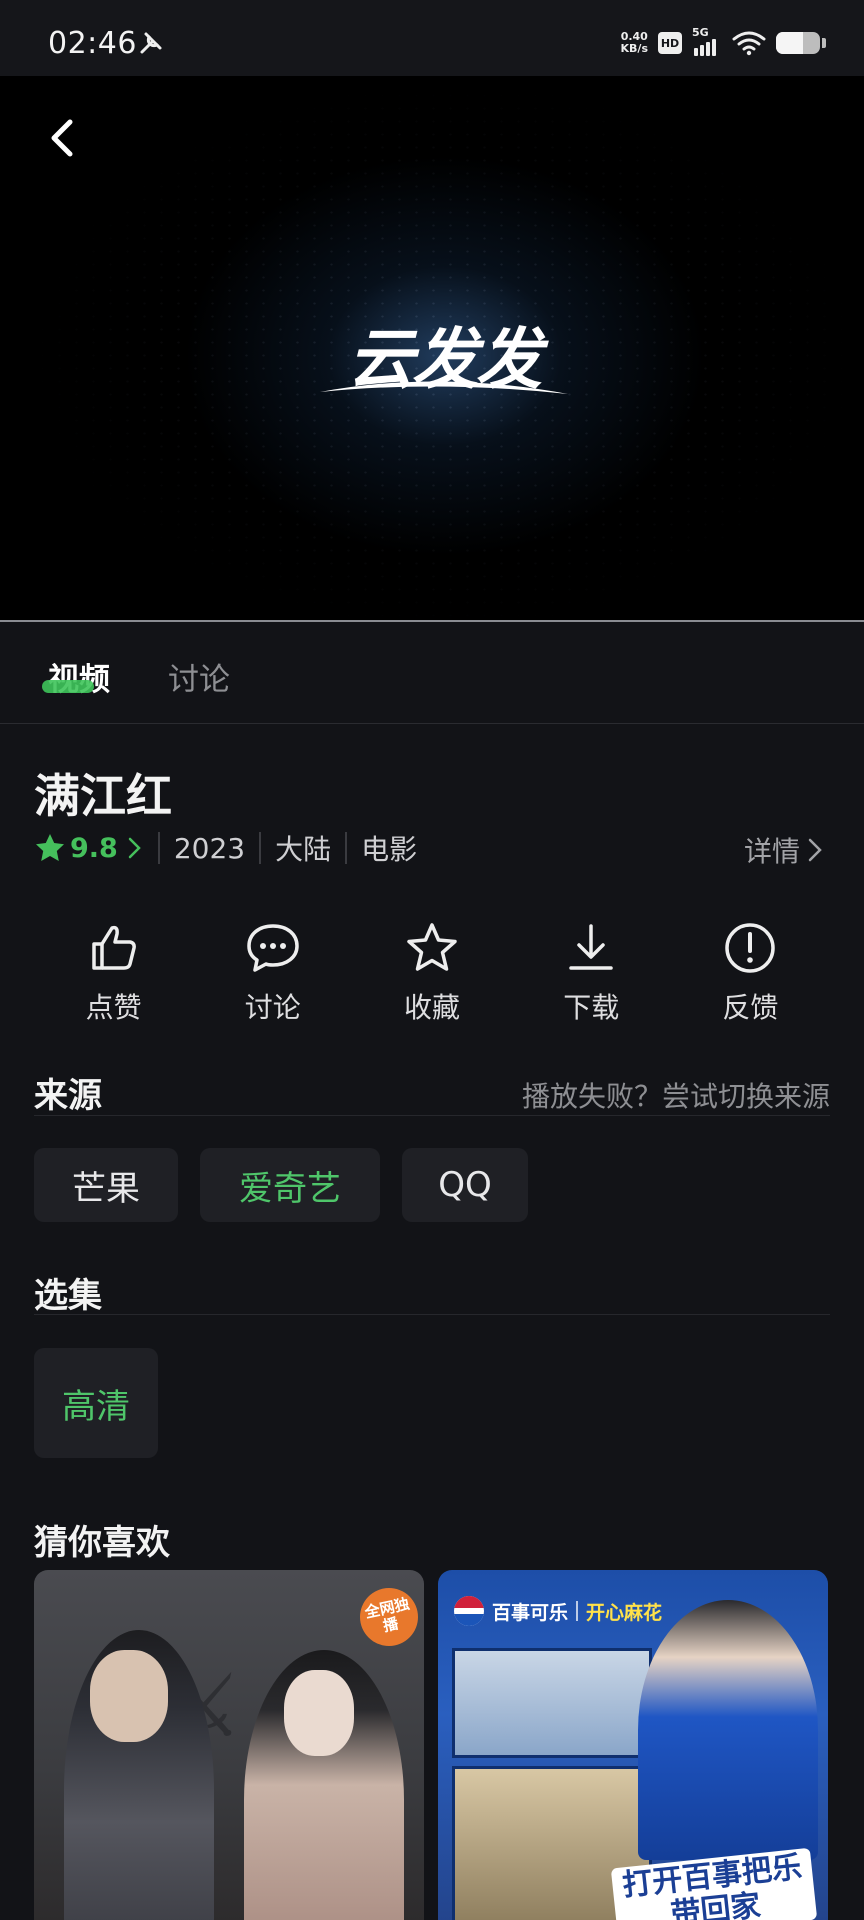 This screenshot has width=864, height=1920. I want to click on ad-brand-sub: 开心麻花, so click(624, 1612).